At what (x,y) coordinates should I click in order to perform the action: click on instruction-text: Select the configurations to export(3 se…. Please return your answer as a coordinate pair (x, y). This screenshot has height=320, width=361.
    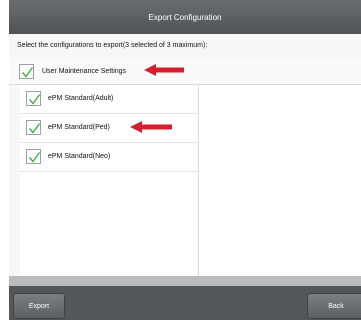
    Looking at the image, I should click on (112, 45).